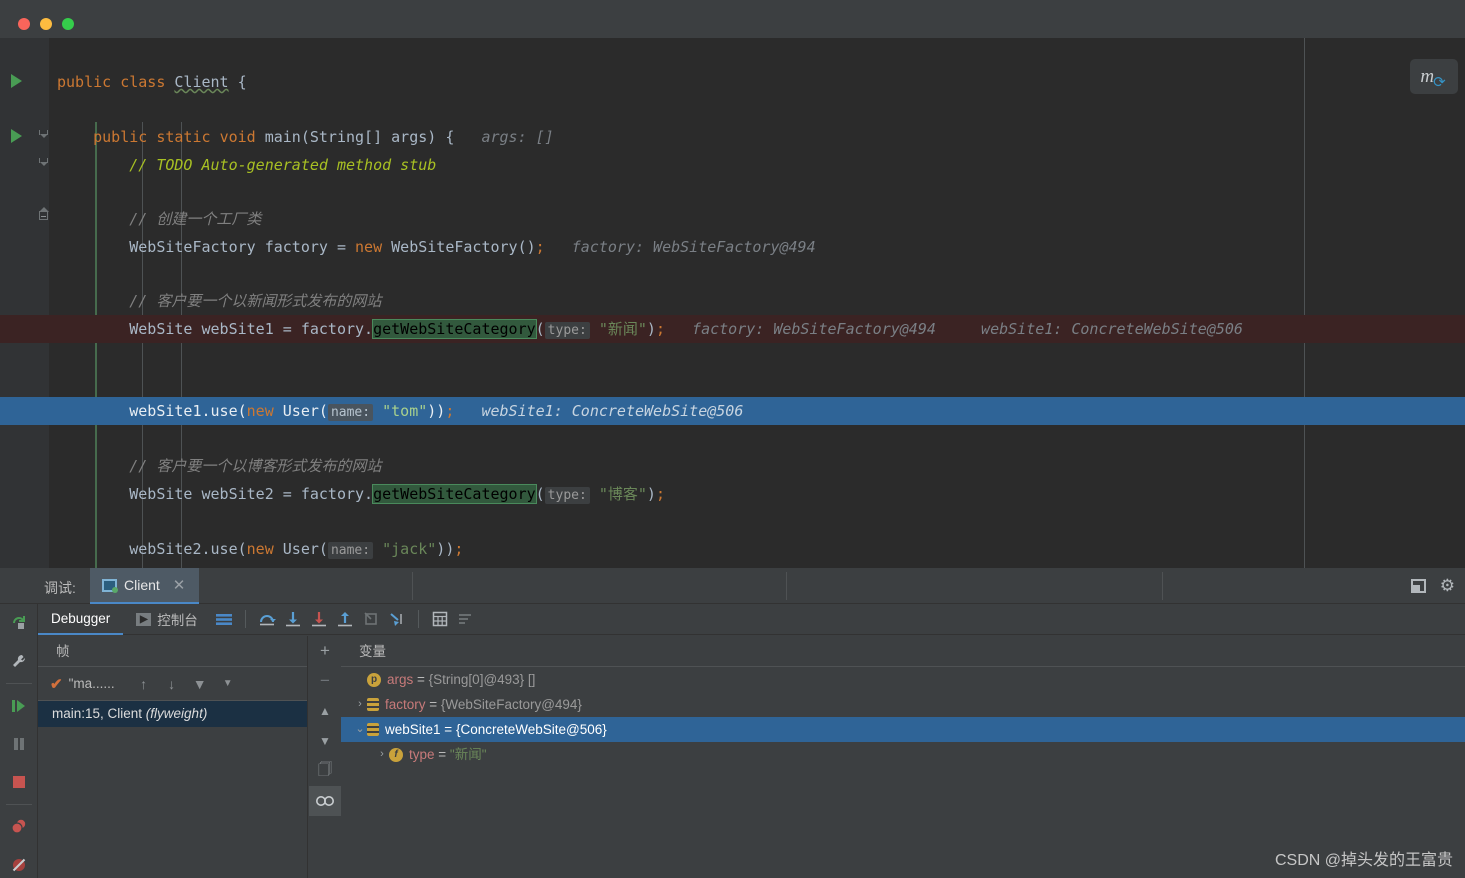  I want to click on debugger-toolbar: Debugger ▶ 控制台, so click(751, 619).